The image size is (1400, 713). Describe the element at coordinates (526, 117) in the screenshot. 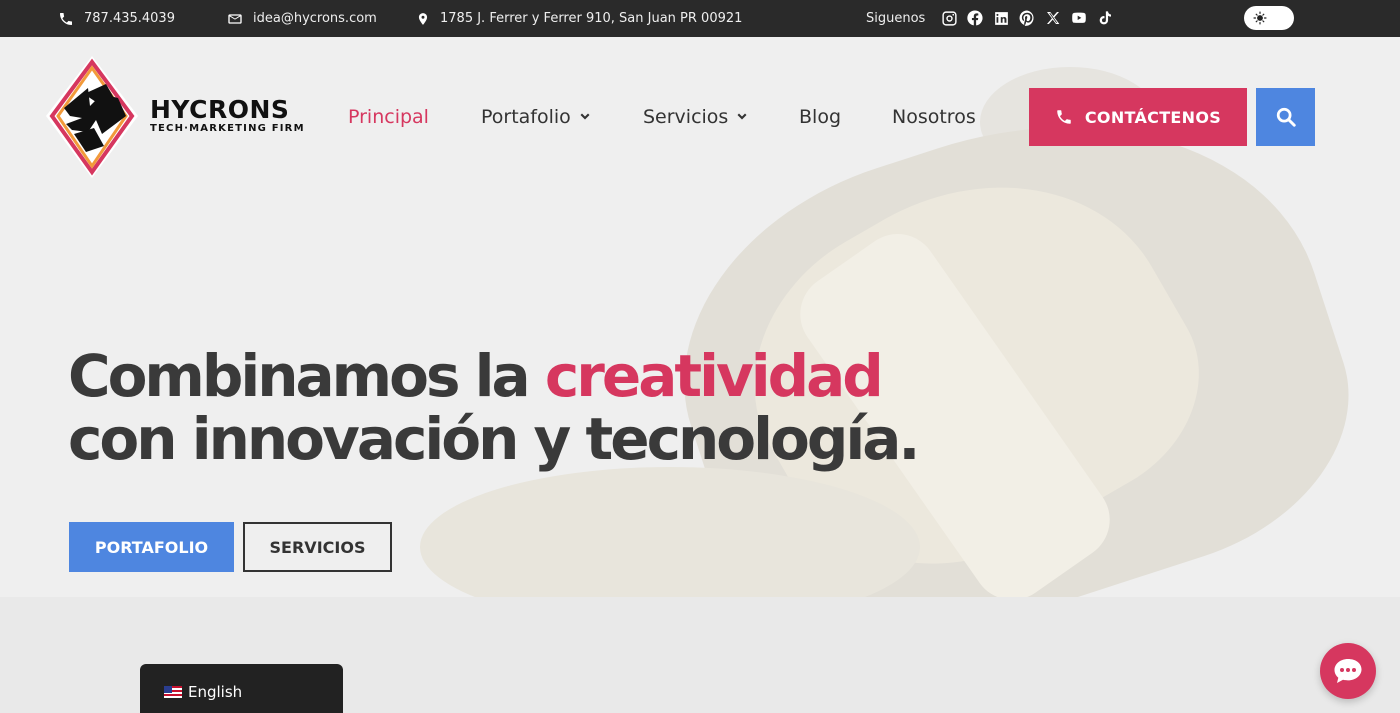

I see `nav-label: Portafolio` at that location.